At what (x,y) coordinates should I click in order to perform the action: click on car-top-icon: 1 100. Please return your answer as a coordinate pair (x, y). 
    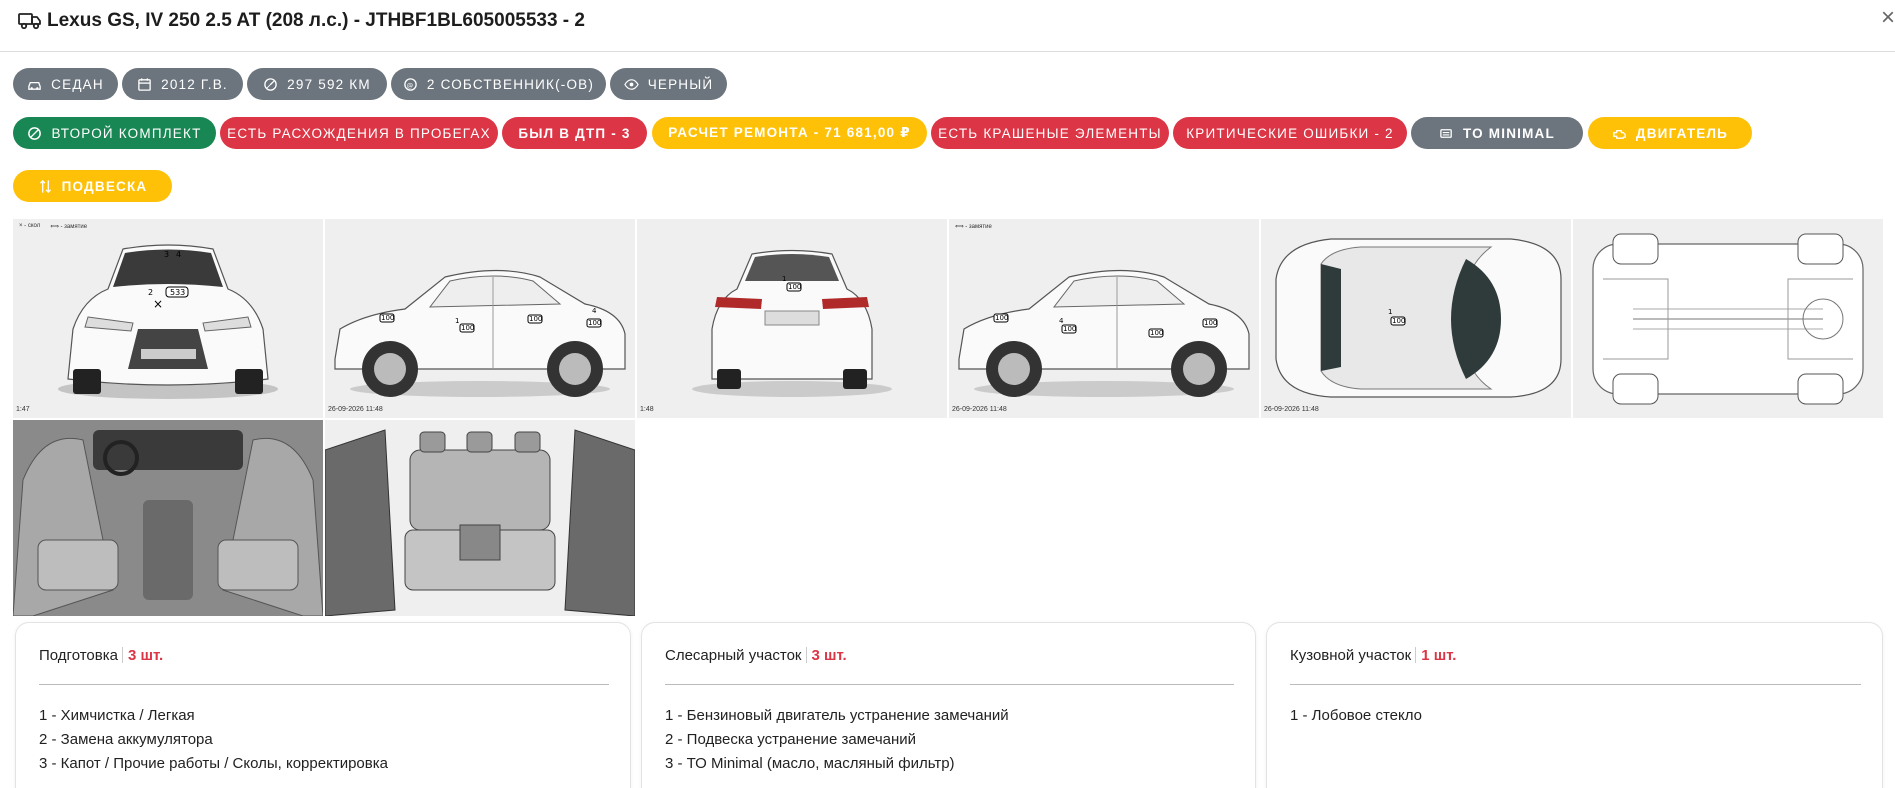
    Looking at the image, I should click on (1418, 318).